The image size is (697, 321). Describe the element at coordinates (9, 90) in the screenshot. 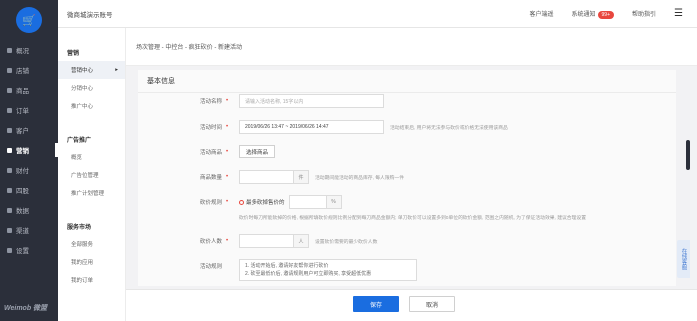

I see `product-icon` at that location.